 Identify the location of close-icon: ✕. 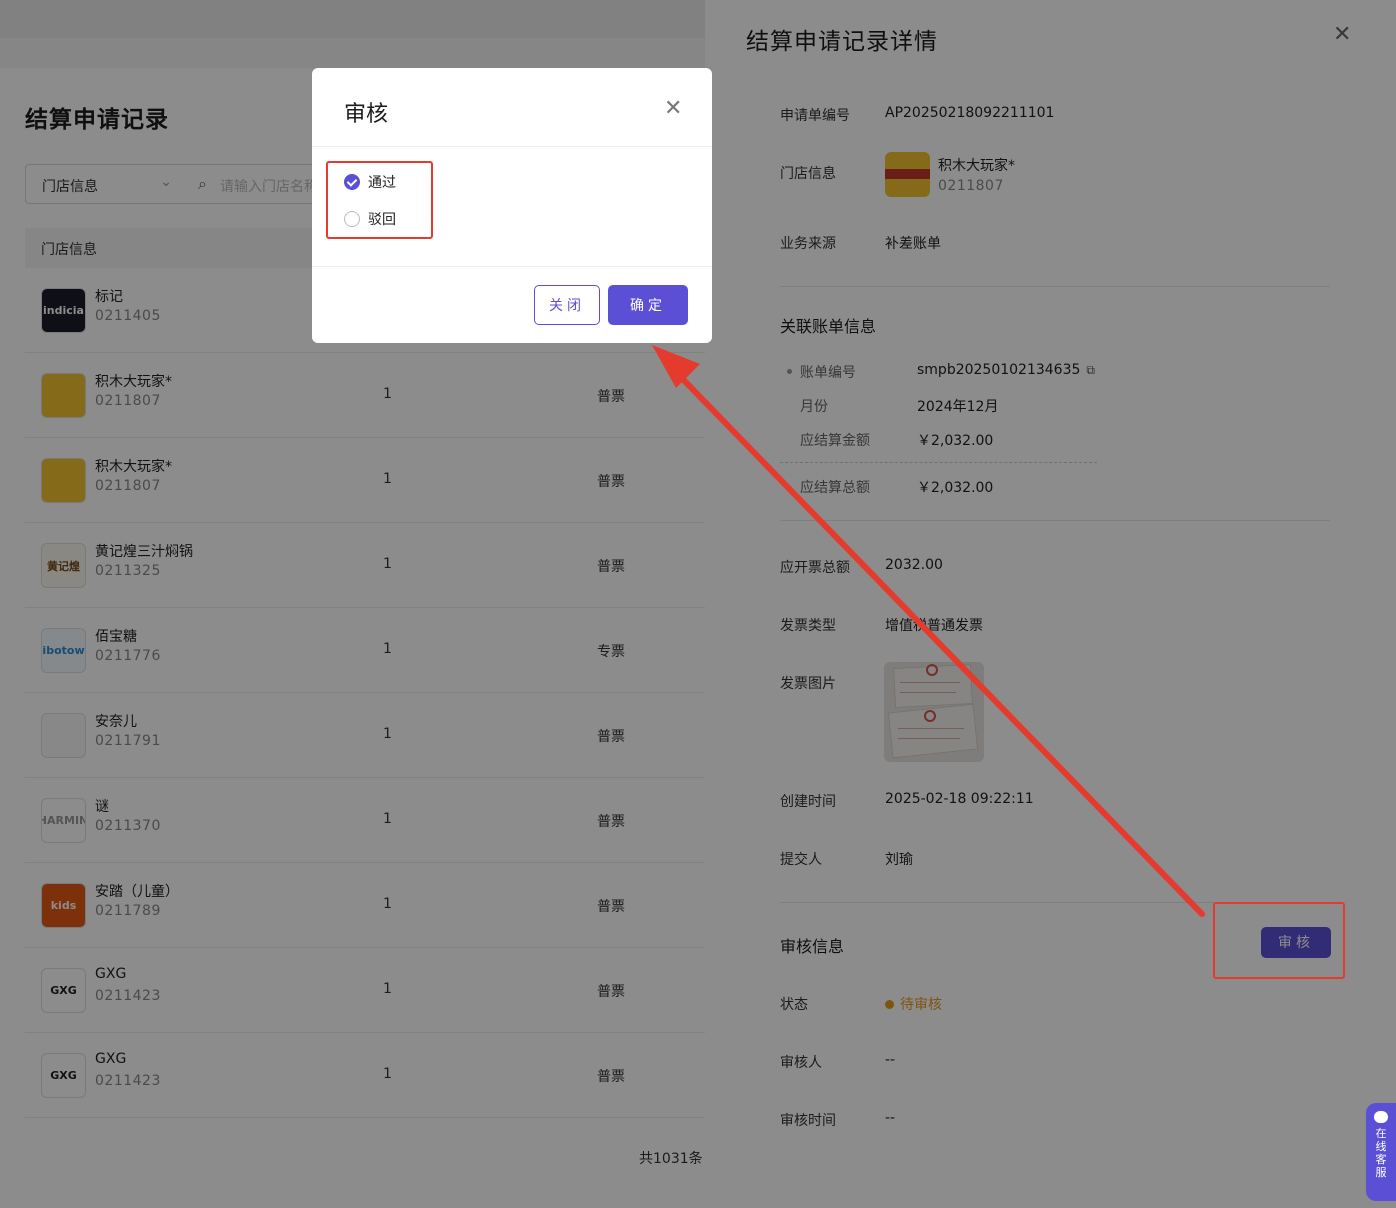
(673, 108).